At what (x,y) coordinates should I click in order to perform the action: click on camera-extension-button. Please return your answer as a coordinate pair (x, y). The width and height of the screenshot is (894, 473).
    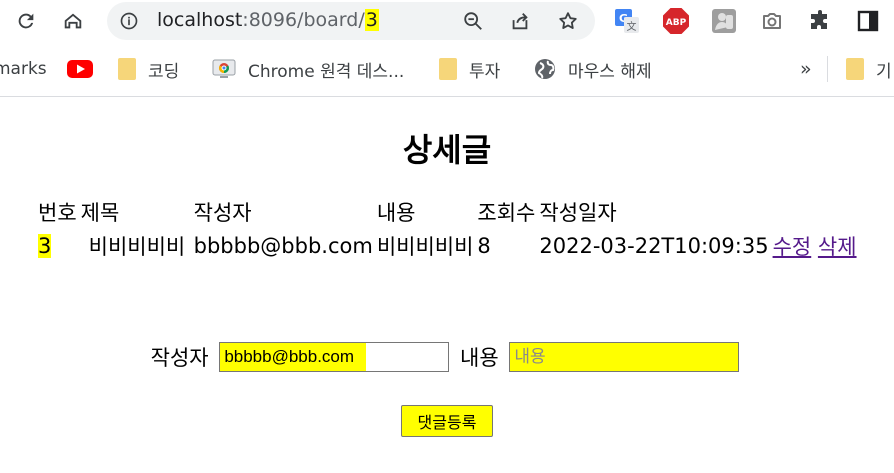
    Looking at the image, I should click on (772, 21).